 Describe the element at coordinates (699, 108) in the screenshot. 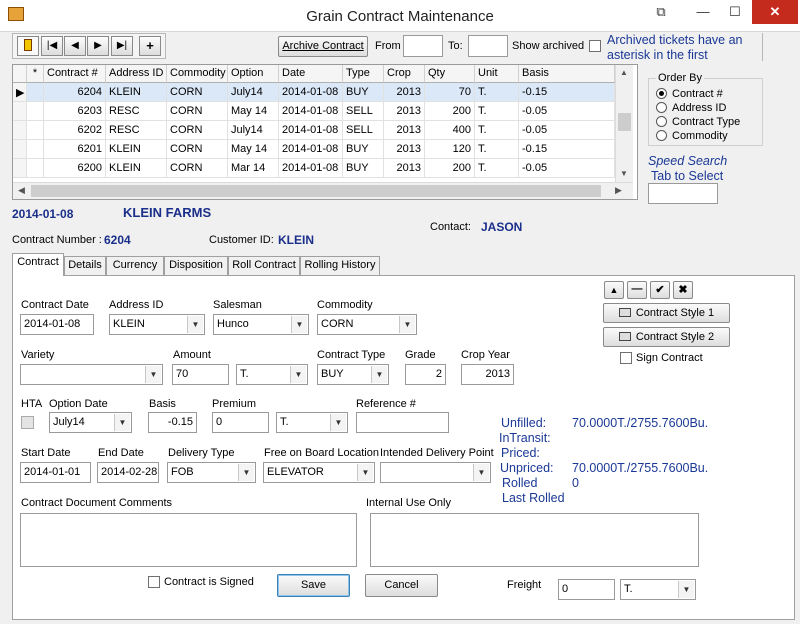

I see `order-by-address-label: Address ID` at that location.